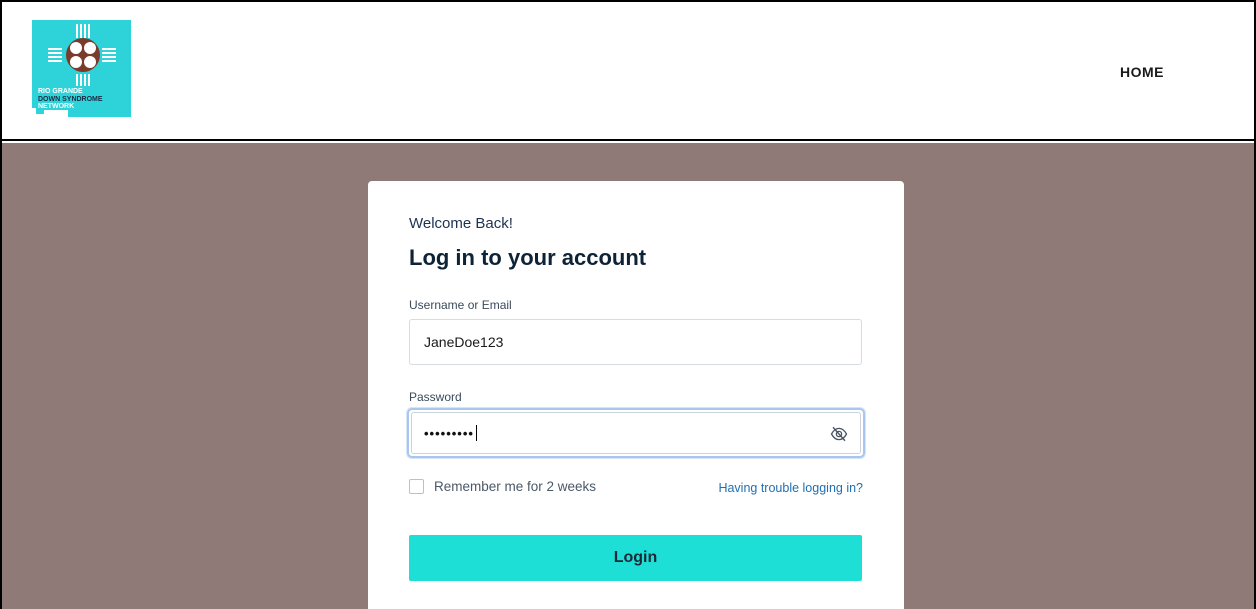 This screenshot has width=1256, height=609. Describe the element at coordinates (81, 68) in the screenshot. I see `site-logo: RIO GRANDE DOWN SYNDROME NETWORK` at that location.